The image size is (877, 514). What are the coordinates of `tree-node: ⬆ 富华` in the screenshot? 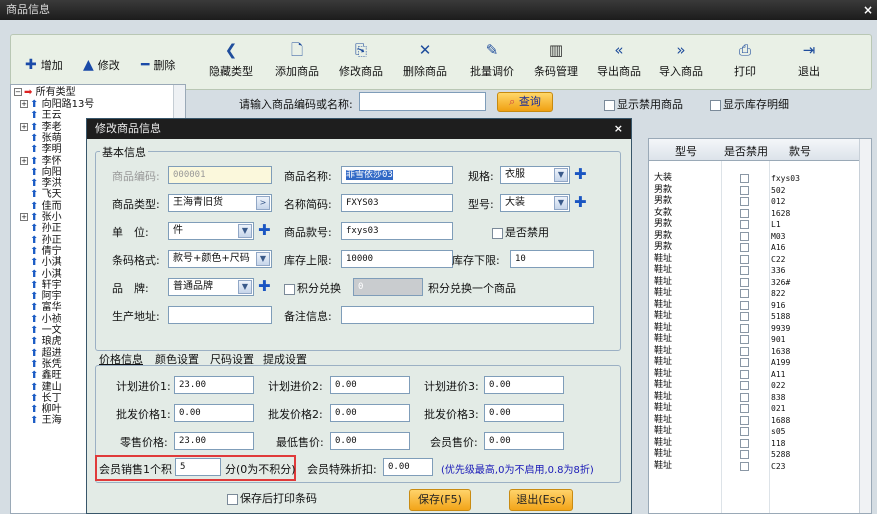 It's located at (41, 307).